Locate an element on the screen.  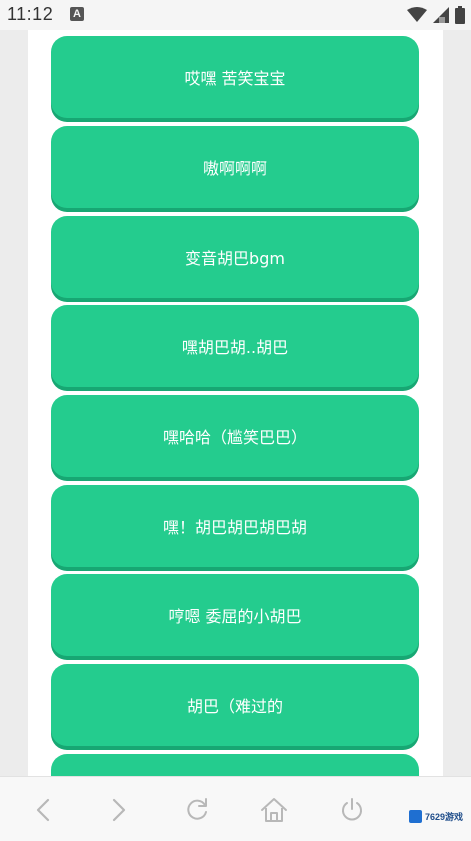
status-time: 11:12 is located at coordinates (30, 14).